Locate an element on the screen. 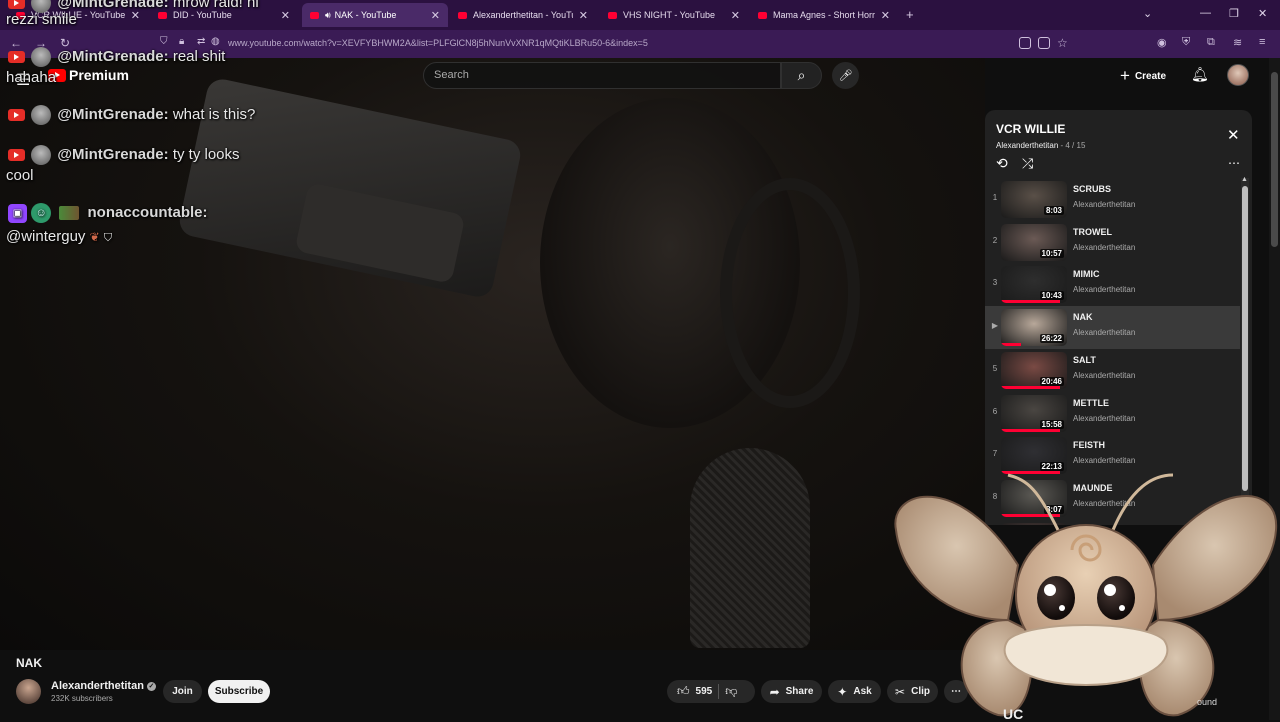  speaker-icon: 🔊︎ is located at coordinates (328, 14).